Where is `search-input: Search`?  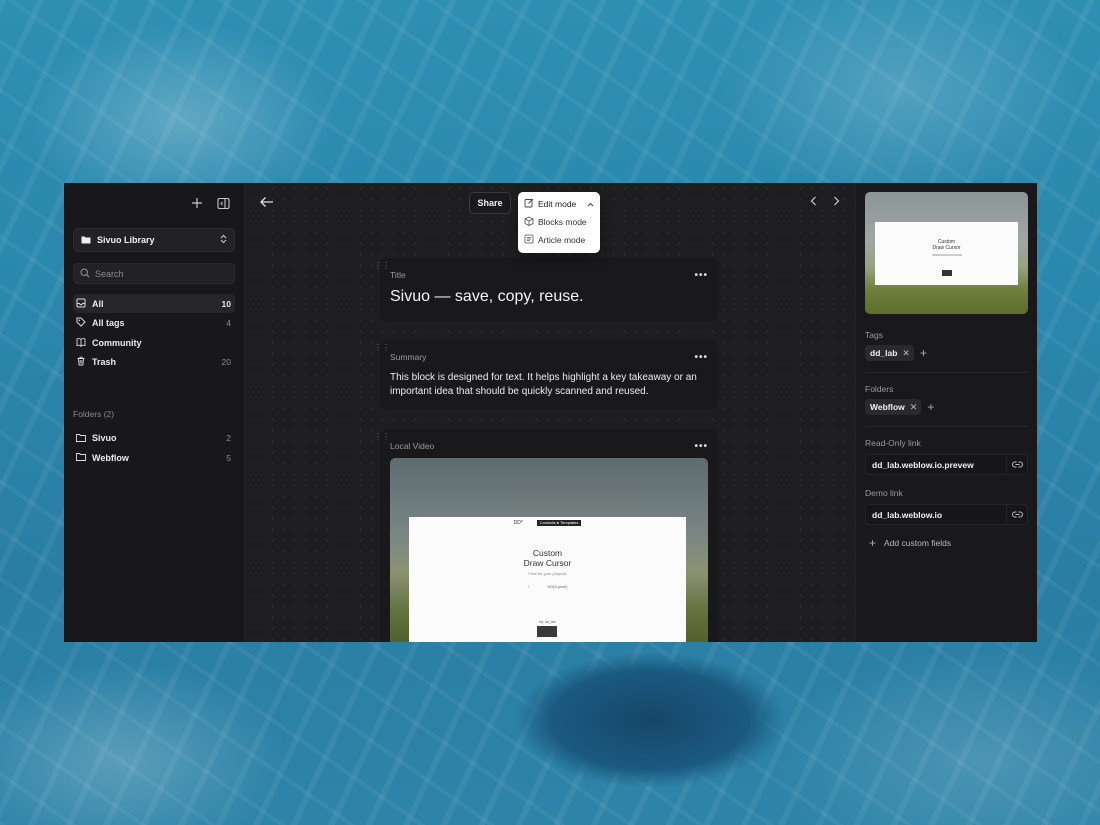
search-input: Search is located at coordinates (154, 273).